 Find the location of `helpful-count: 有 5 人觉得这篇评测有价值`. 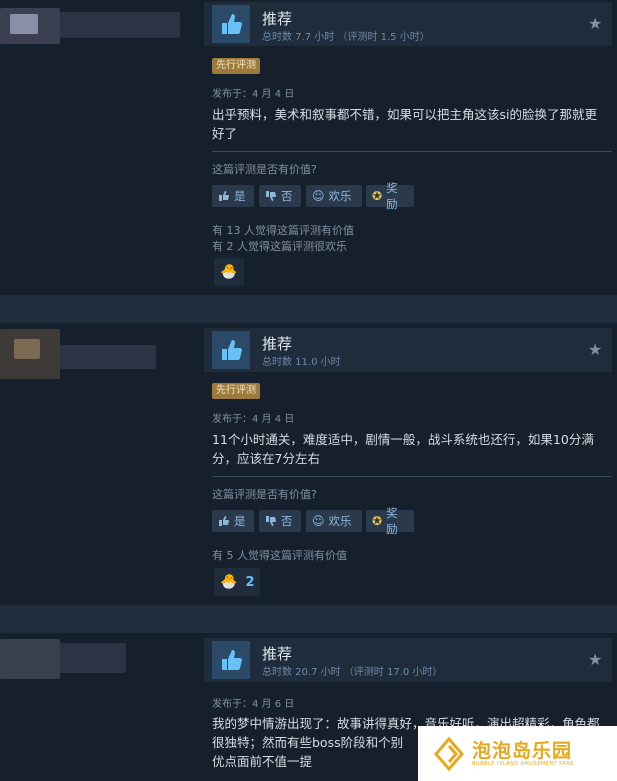

helpful-count: 有 5 人觉得这篇评测有价值 is located at coordinates (279, 555).